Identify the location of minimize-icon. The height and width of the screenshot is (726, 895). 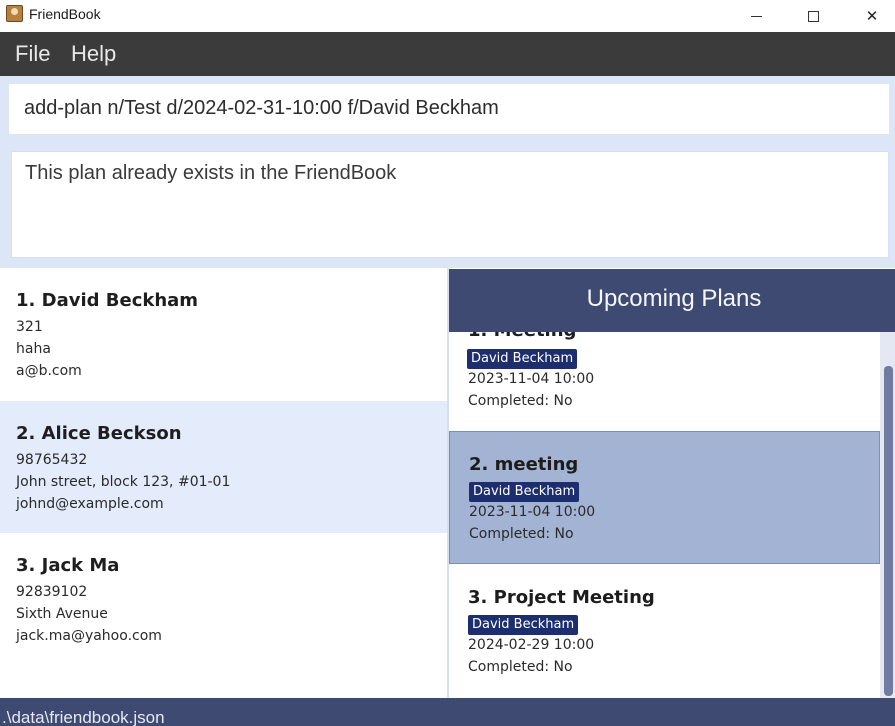
(756, 16).